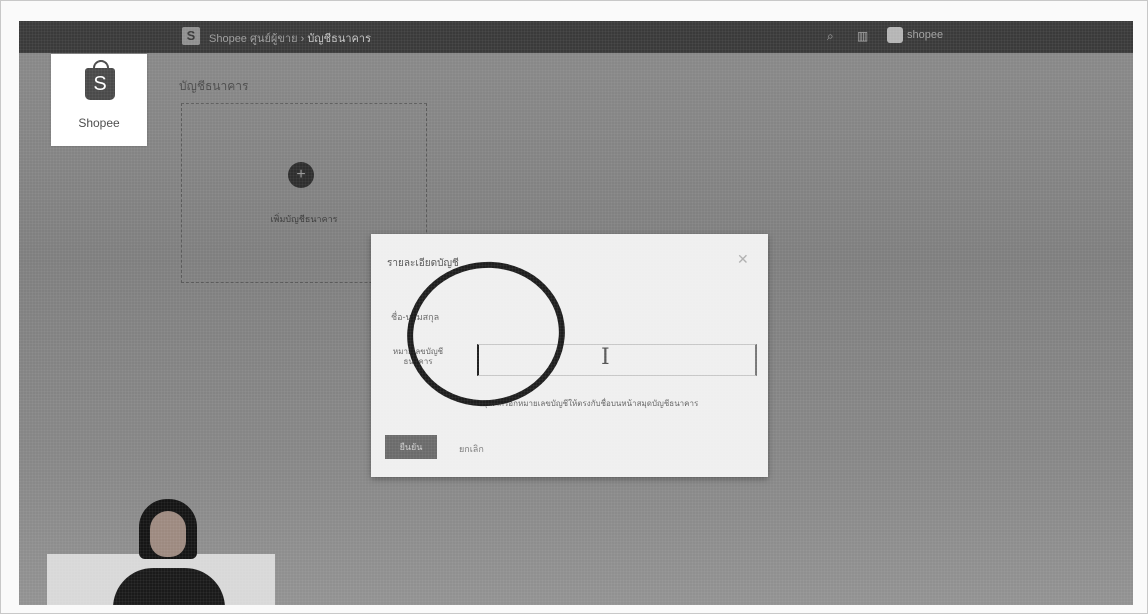 The image size is (1148, 614). Describe the element at coordinates (253, 39) in the screenshot. I see `breadcrumb-root: Shopee ศูนย์ผู้ขาย` at that location.